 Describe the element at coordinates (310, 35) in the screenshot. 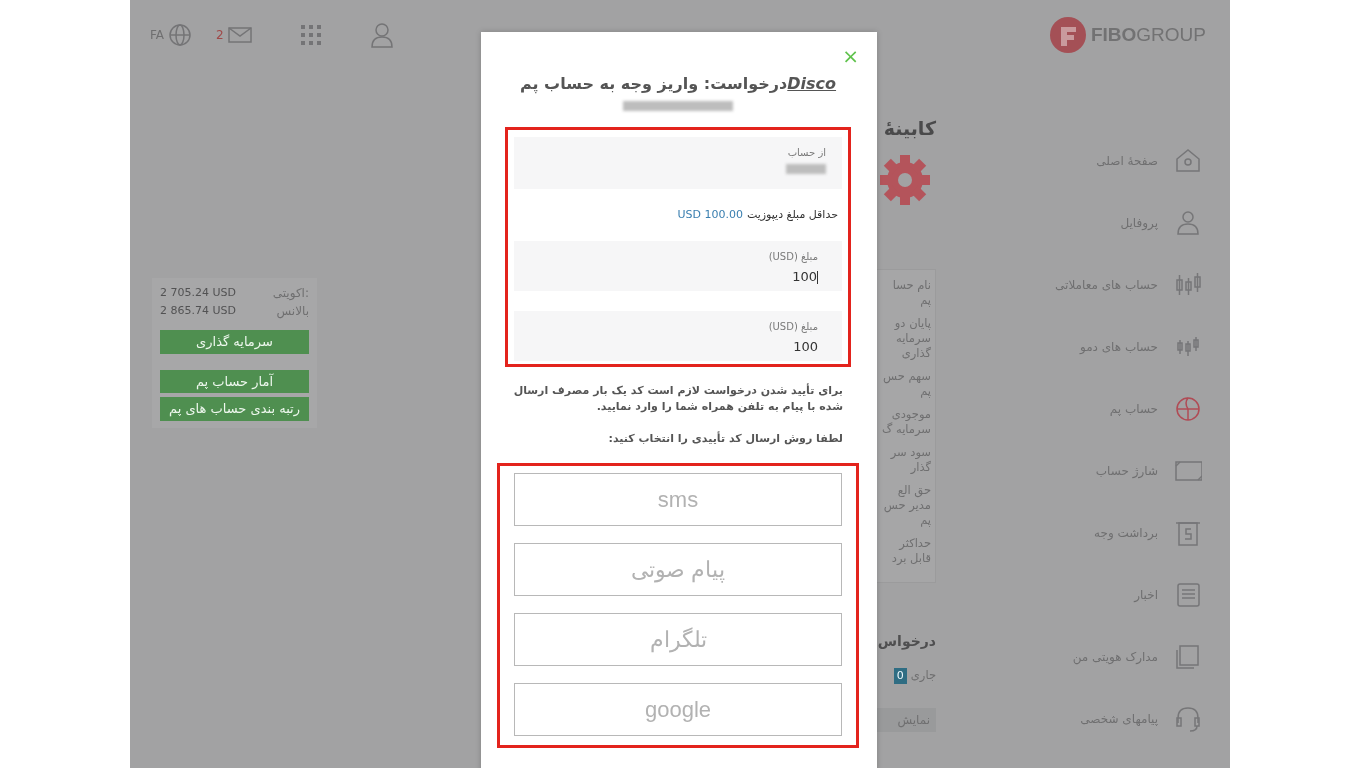

I see `grid-icon` at that location.